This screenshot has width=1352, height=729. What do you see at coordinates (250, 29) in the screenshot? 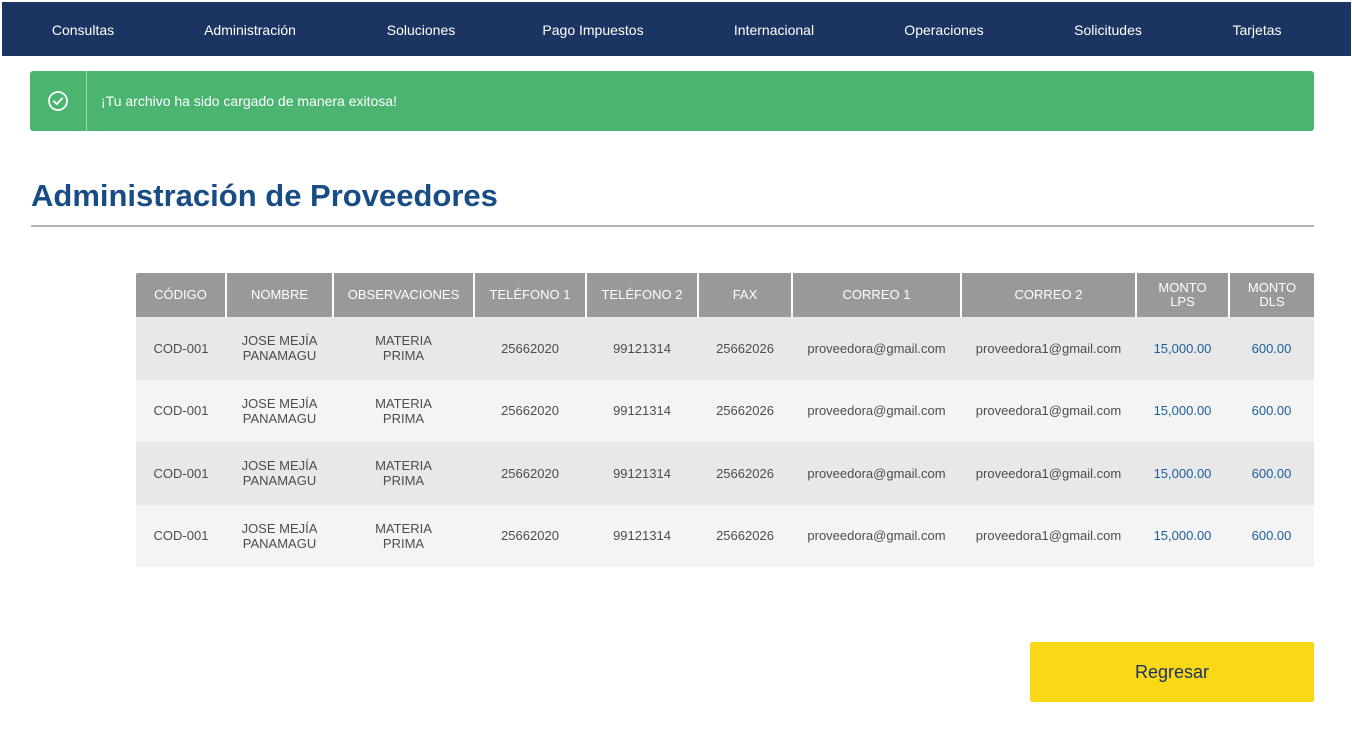
I see `nav-item-administracion: Administración` at bounding box center [250, 29].